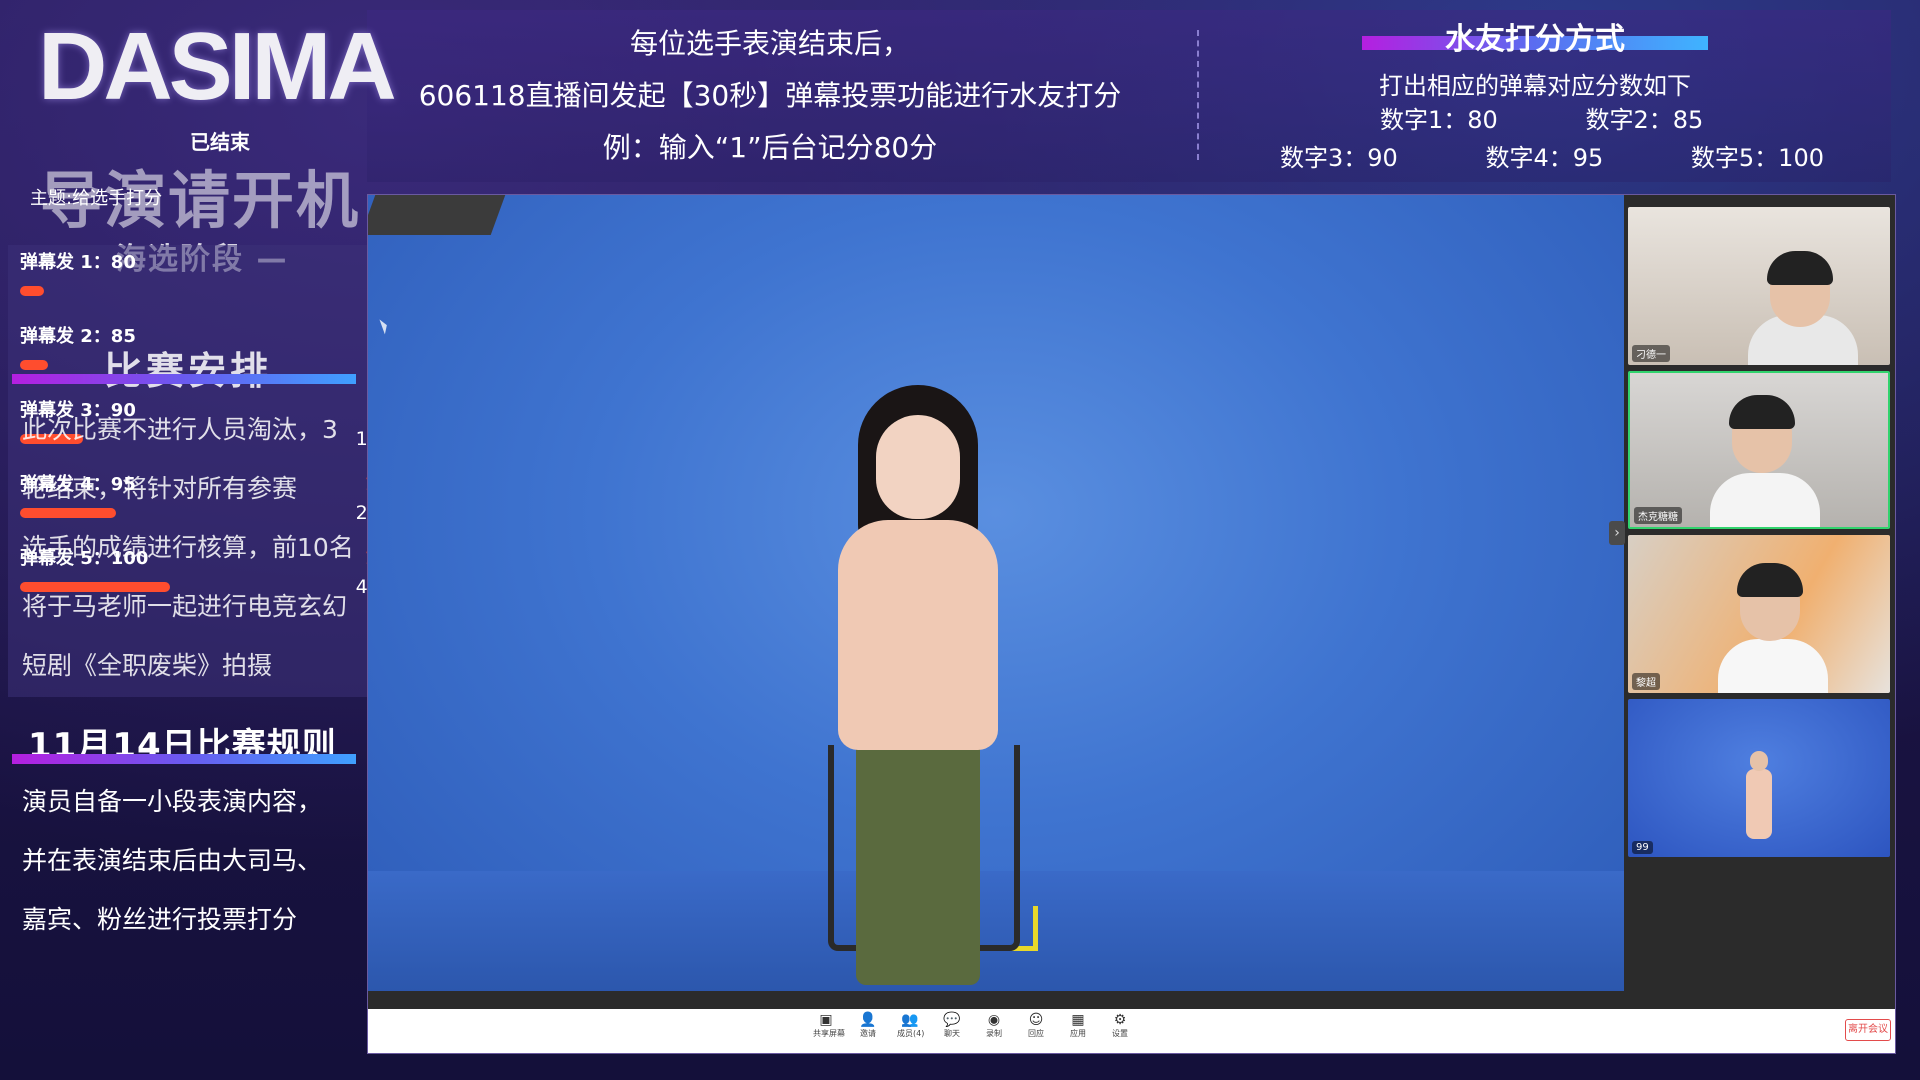 The width and height of the screenshot is (1920, 1080). I want to click on schedule-line: 此次比赛不进行人员淘汰，3, so click(180, 429).